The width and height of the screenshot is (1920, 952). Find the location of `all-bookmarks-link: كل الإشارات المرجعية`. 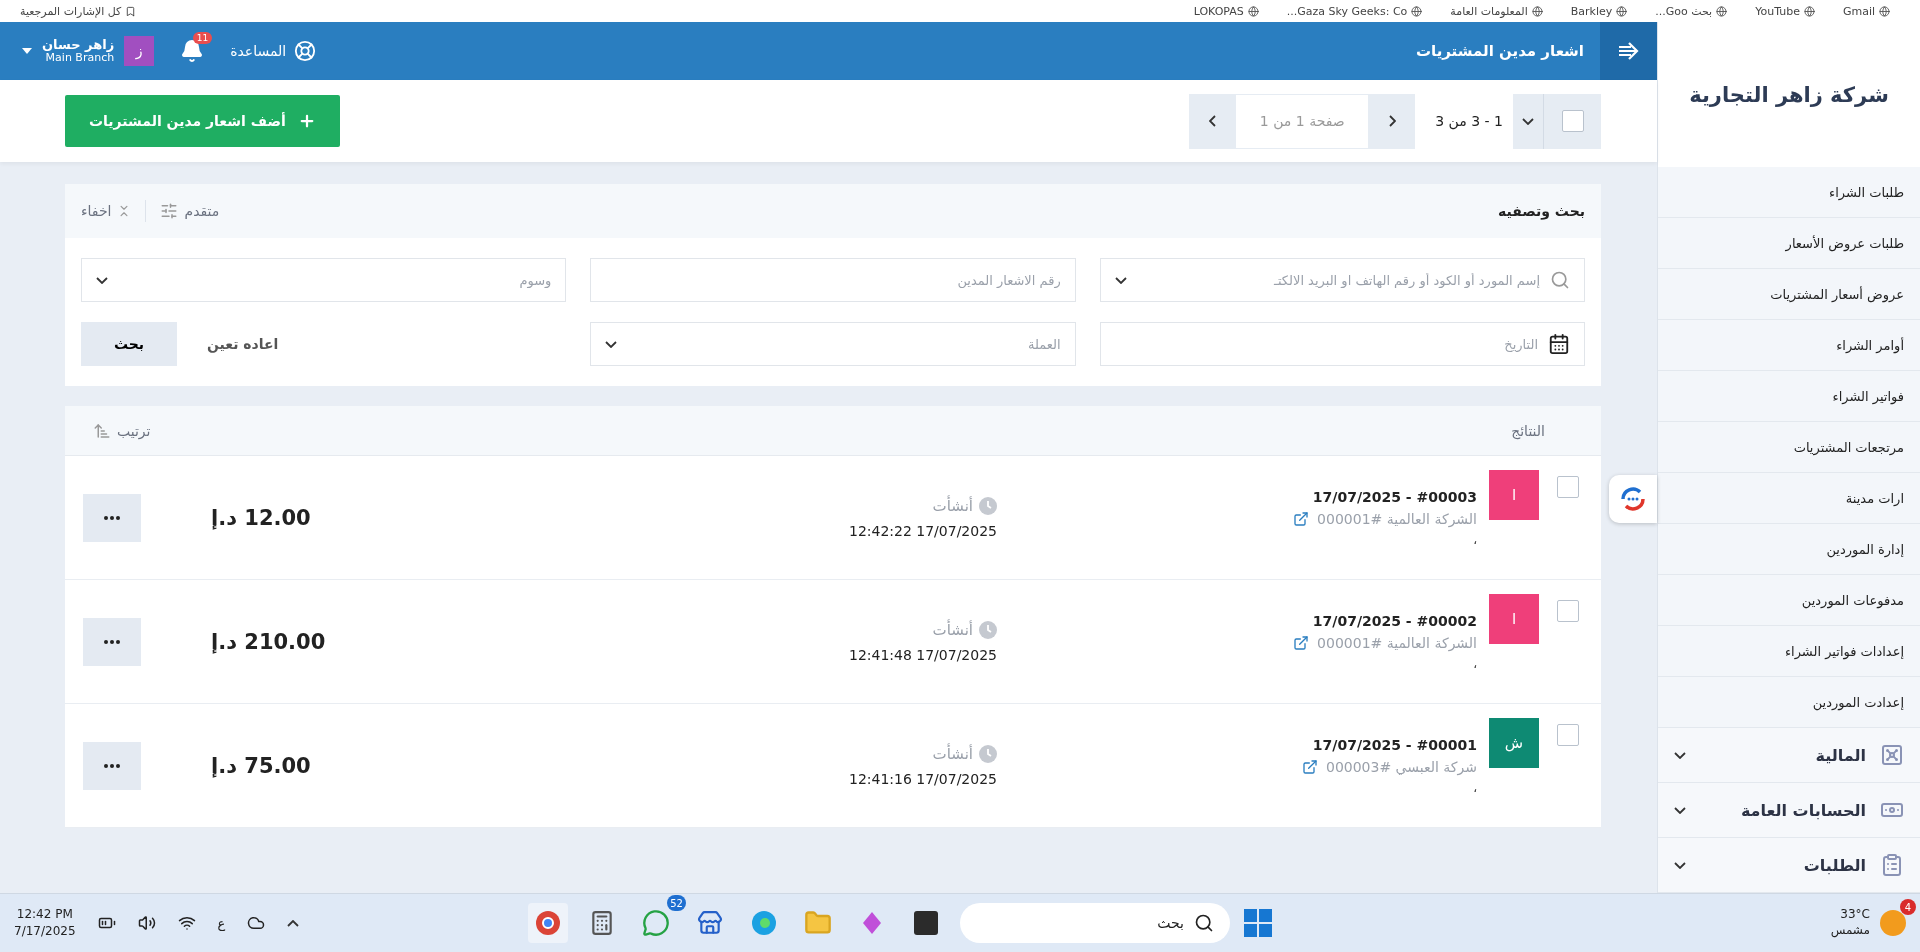

all-bookmarks-link: كل الإشارات المرجعية is located at coordinates (78, 11).